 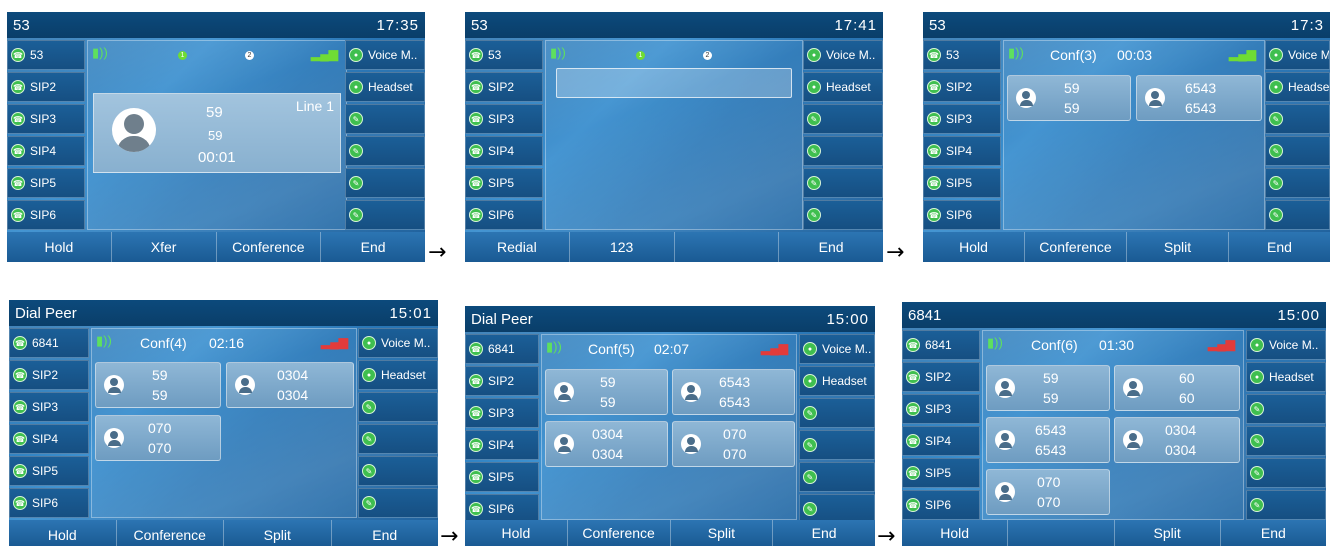 What do you see at coordinates (217, 133) in the screenshot?
I see `active-call-card: Line 1 59 59 00:01` at bounding box center [217, 133].